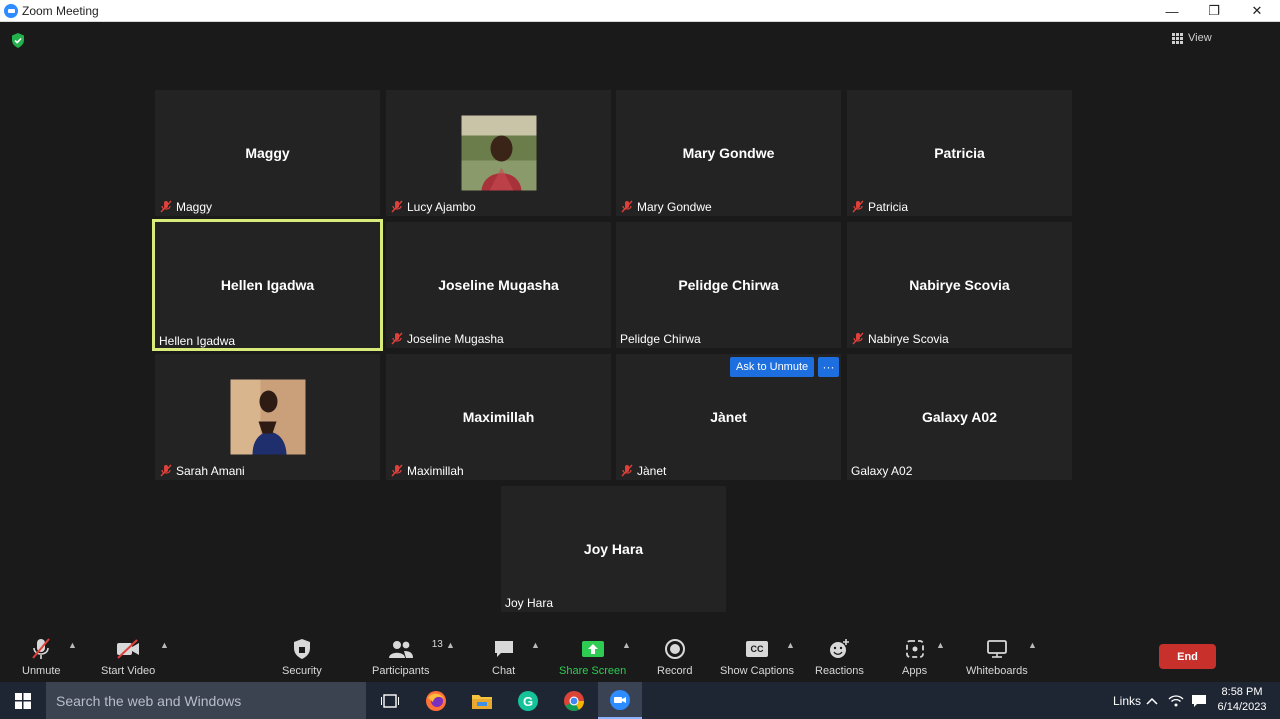 Image resolution: width=1280 pixels, height=719 pixels. What do you see at coordinates (41, 671) in the screenshot?
I see `unmute-label: Unmute` at bounding box center [41, 671].